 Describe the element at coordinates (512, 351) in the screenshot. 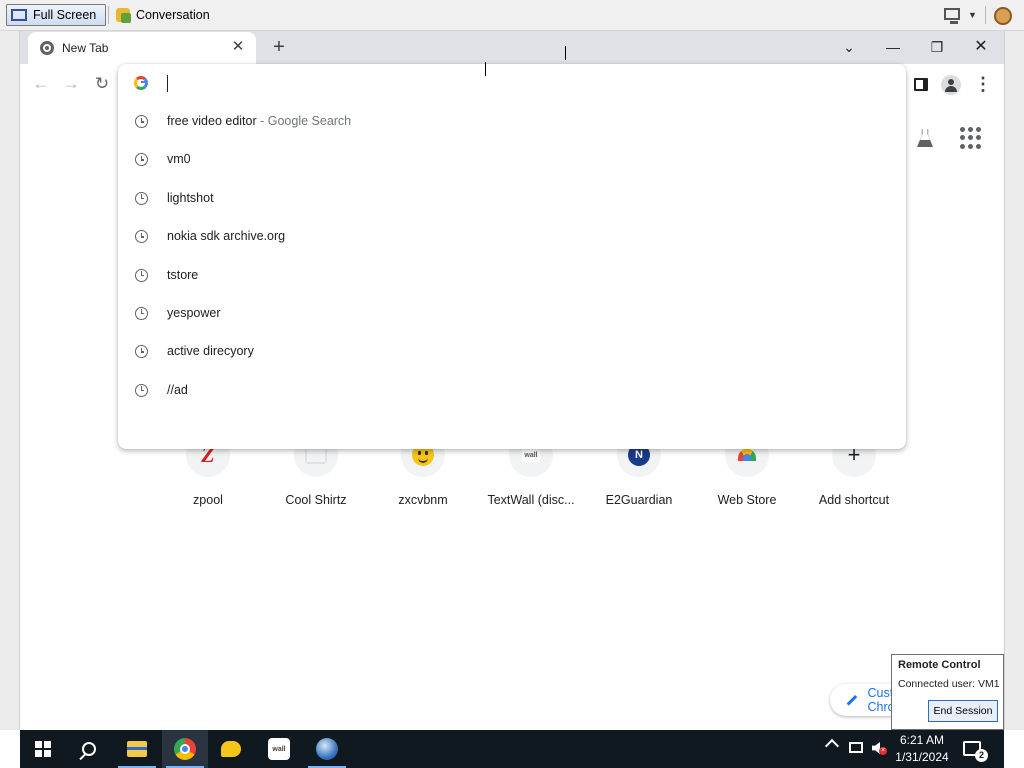

I see `suggestion-item: active direcyory` at that location.